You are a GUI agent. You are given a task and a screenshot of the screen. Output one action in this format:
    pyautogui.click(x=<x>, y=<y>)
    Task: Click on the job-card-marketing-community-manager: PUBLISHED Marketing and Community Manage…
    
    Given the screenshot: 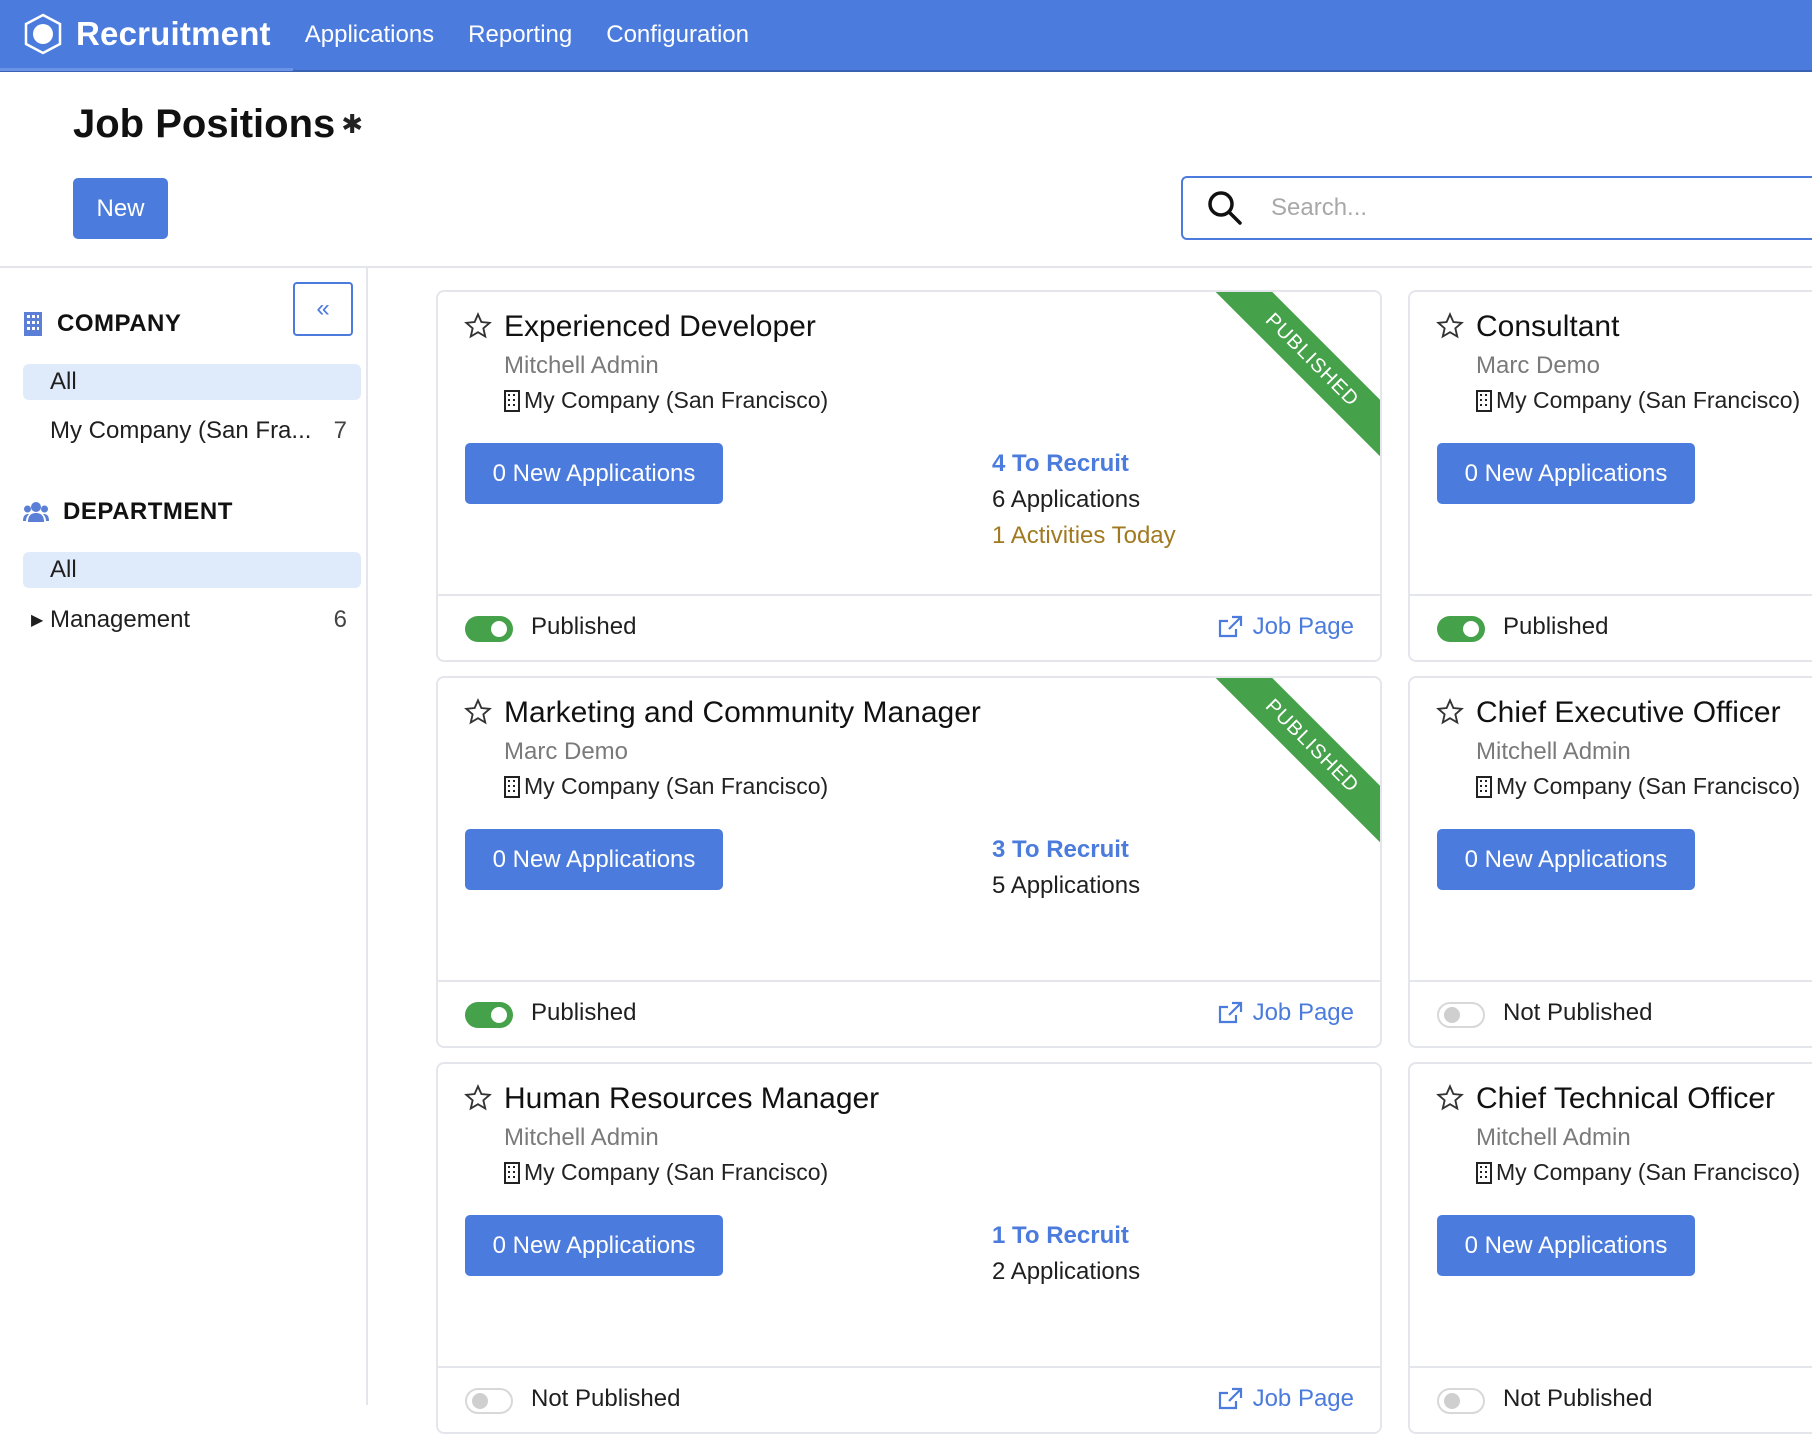 What is the action you would take?
    pyautogui.click(x=909, y=862)
    